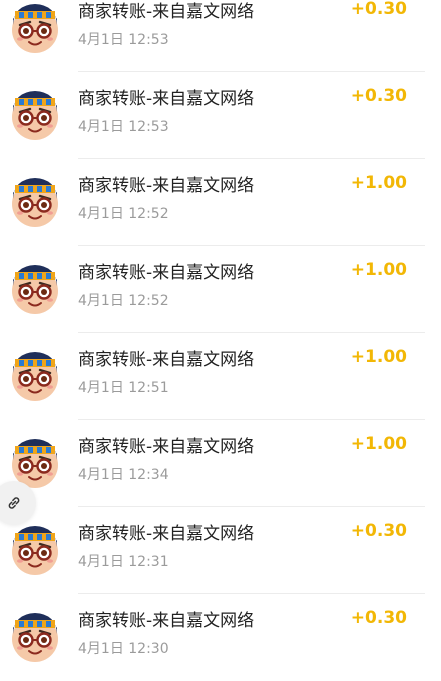 The height and width of the screenshot is (681, 441). Describe the element at coordinates (220, 463) in the screenshot. I see `list-item: 商家转账-来自嘉文网络 4月1日 12:34 +1.00` at that location.